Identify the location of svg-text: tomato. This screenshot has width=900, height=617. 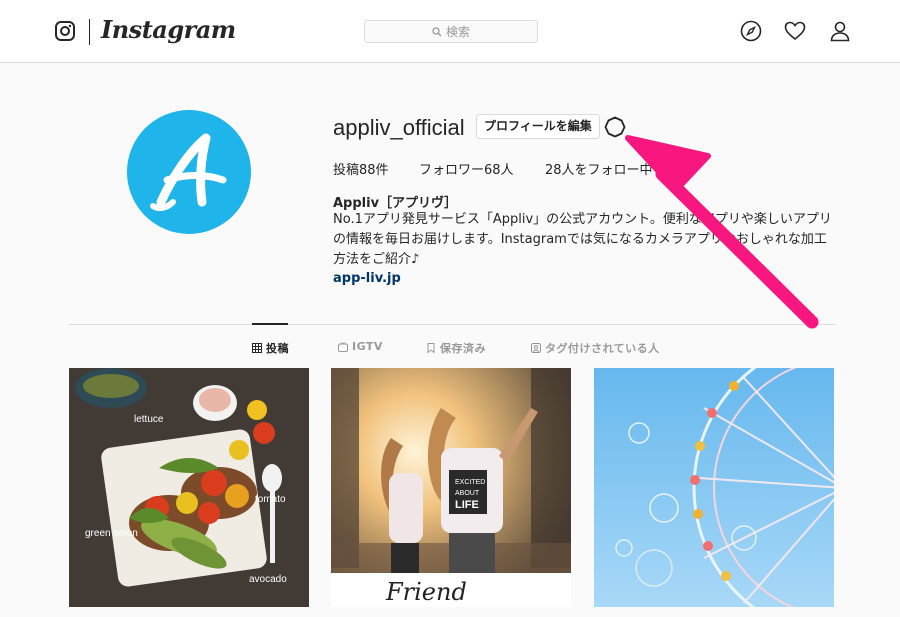
(270, 499).